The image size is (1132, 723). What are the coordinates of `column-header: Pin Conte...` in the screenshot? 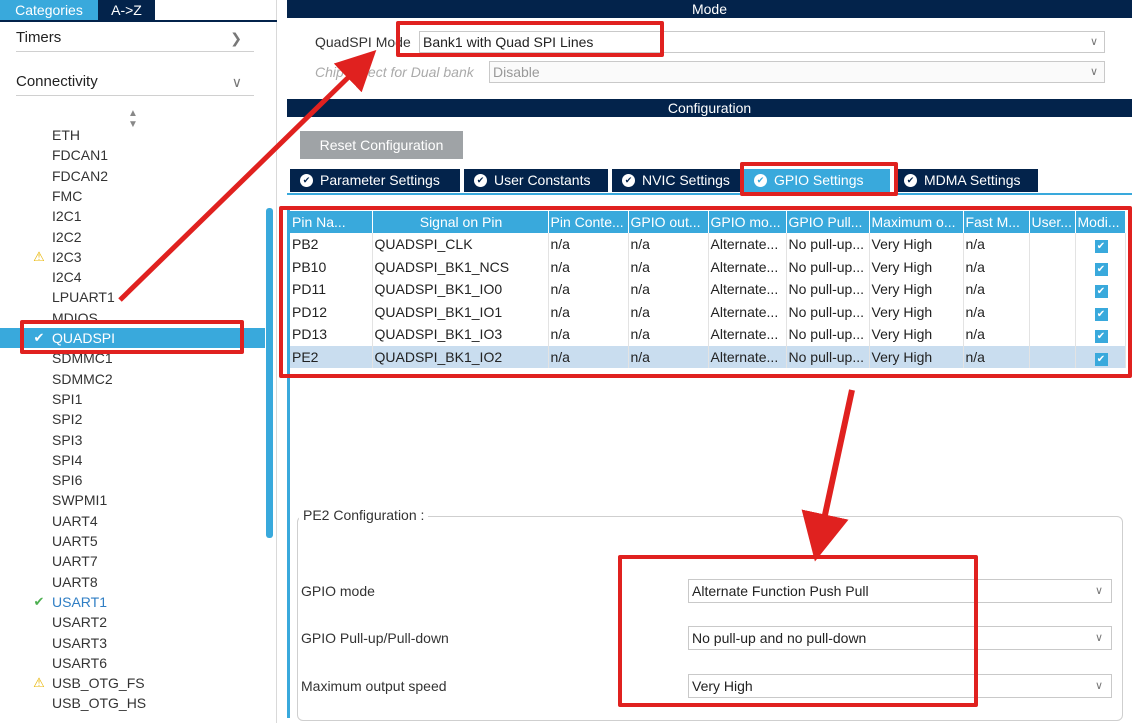 It's located at (588, 222).